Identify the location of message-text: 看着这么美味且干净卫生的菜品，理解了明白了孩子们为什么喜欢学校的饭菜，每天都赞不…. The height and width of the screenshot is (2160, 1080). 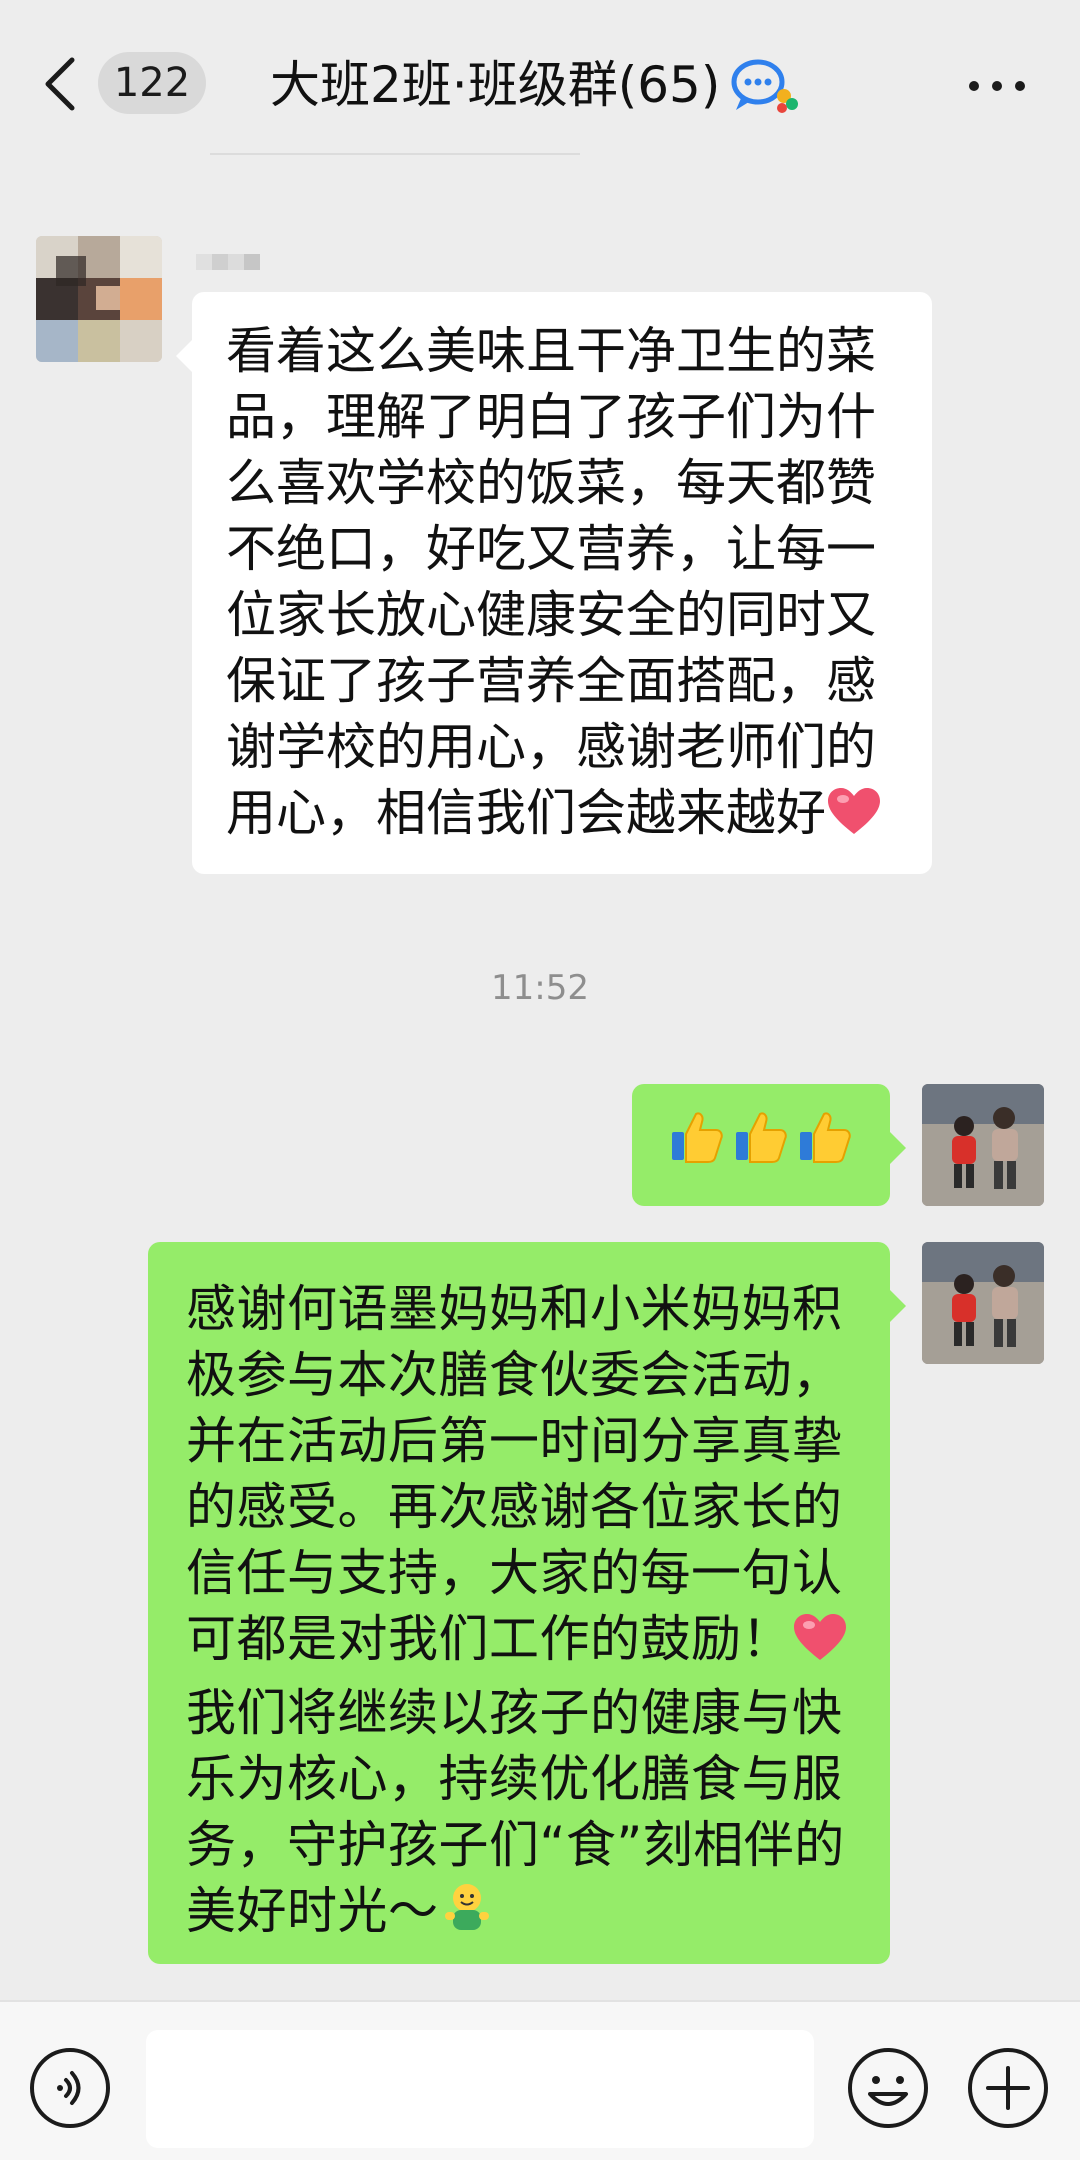
(551, 582).